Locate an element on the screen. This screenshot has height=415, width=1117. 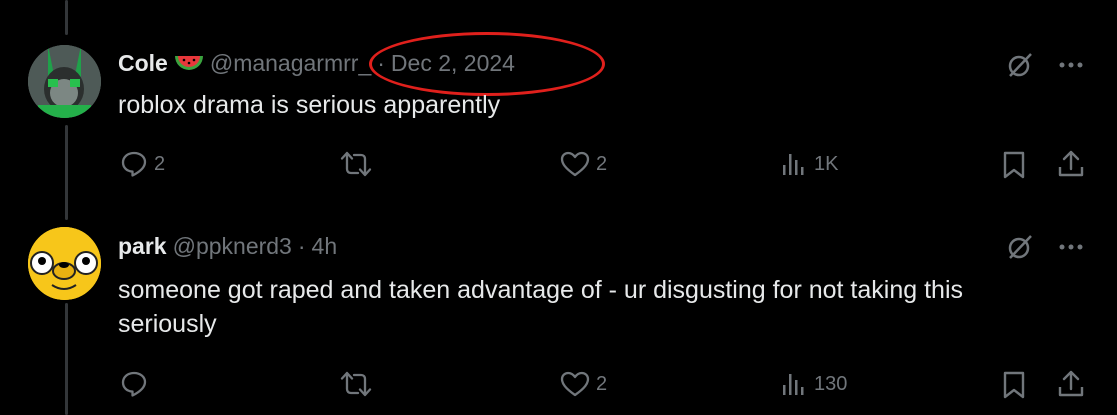
tweet-actions: 2 2 1K is located at coordinates (558, 165).